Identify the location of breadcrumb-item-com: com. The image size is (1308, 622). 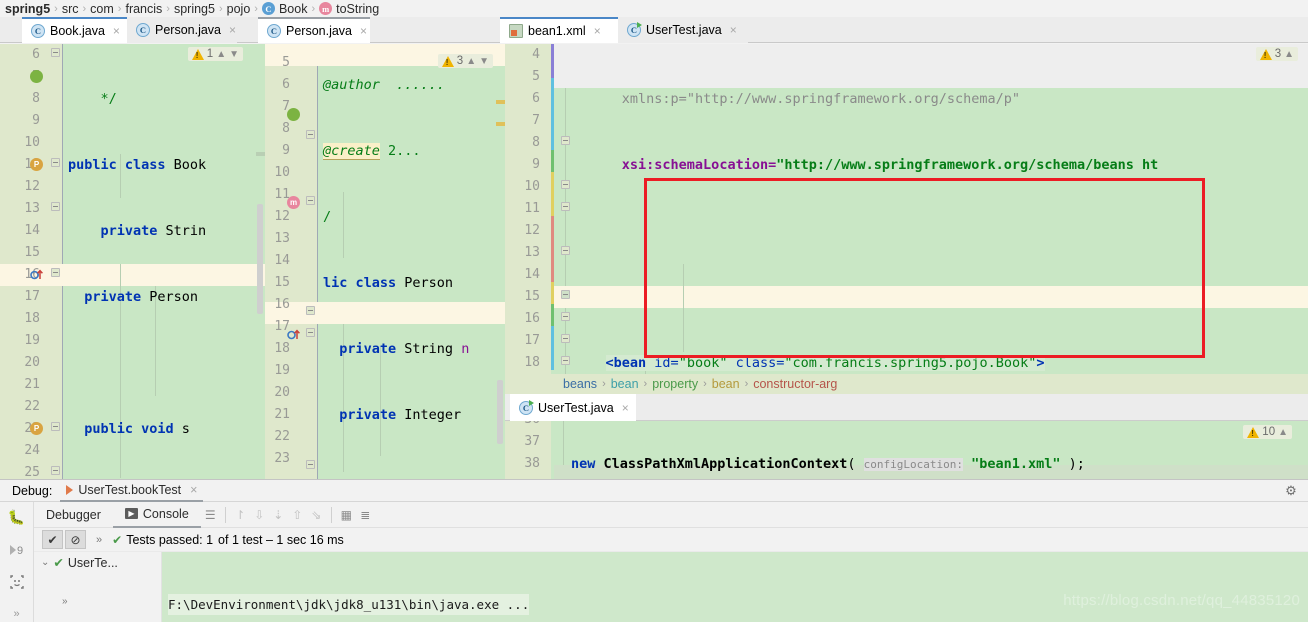
(102, 9).